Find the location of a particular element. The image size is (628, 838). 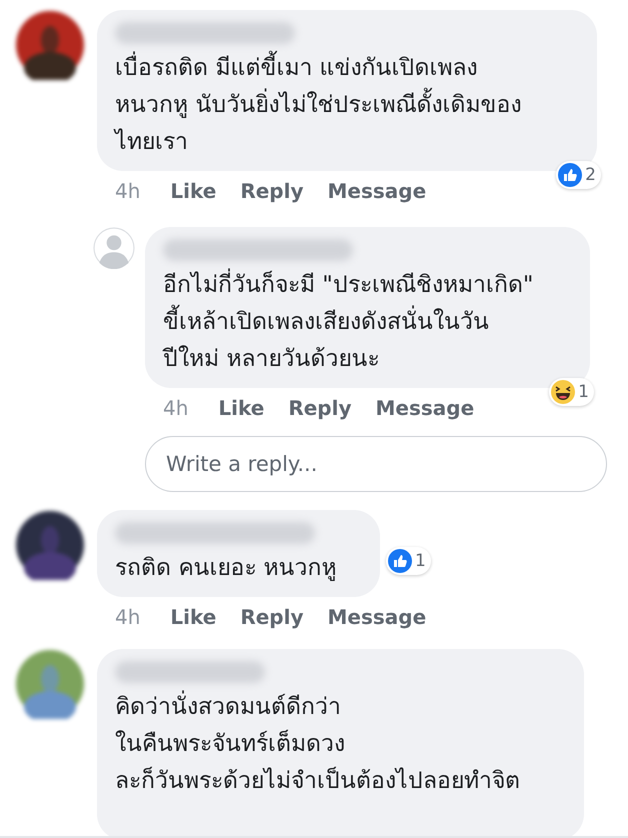

comment-text: คิดว่านั่งสวดมนต์ดีกว่า ในคืนพระจันทร์เต็มดวง ละก็วันพระด้วยไม่จำเป็นต้องไปลอยทำจิต is located at coordinates (340, 744).